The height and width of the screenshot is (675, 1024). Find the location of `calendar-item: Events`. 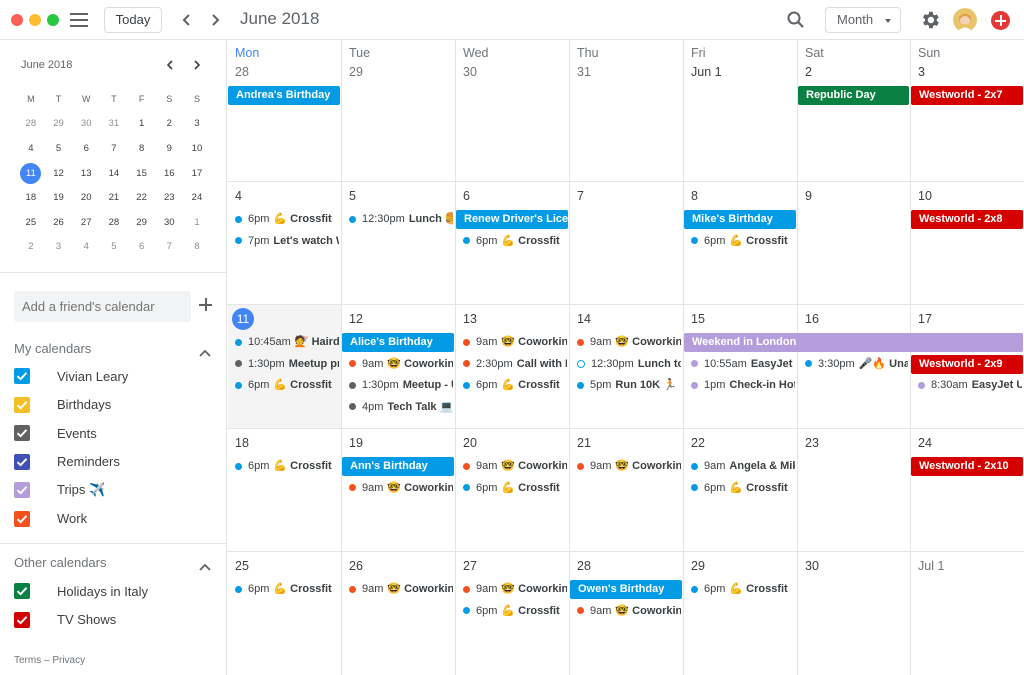

calendar-item: Events is located at coordinates (55, 433).